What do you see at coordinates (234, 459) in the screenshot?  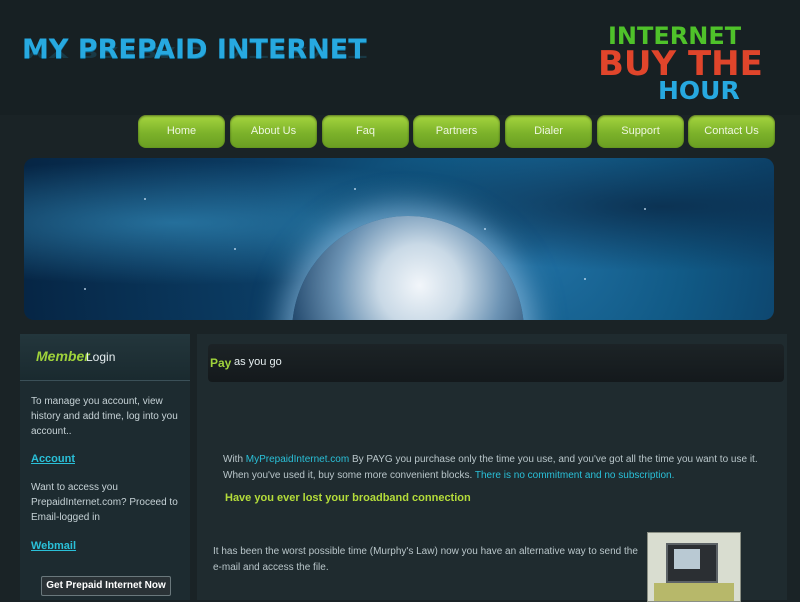 I see `intro-text-start: With` at bounding box center [234, 459].